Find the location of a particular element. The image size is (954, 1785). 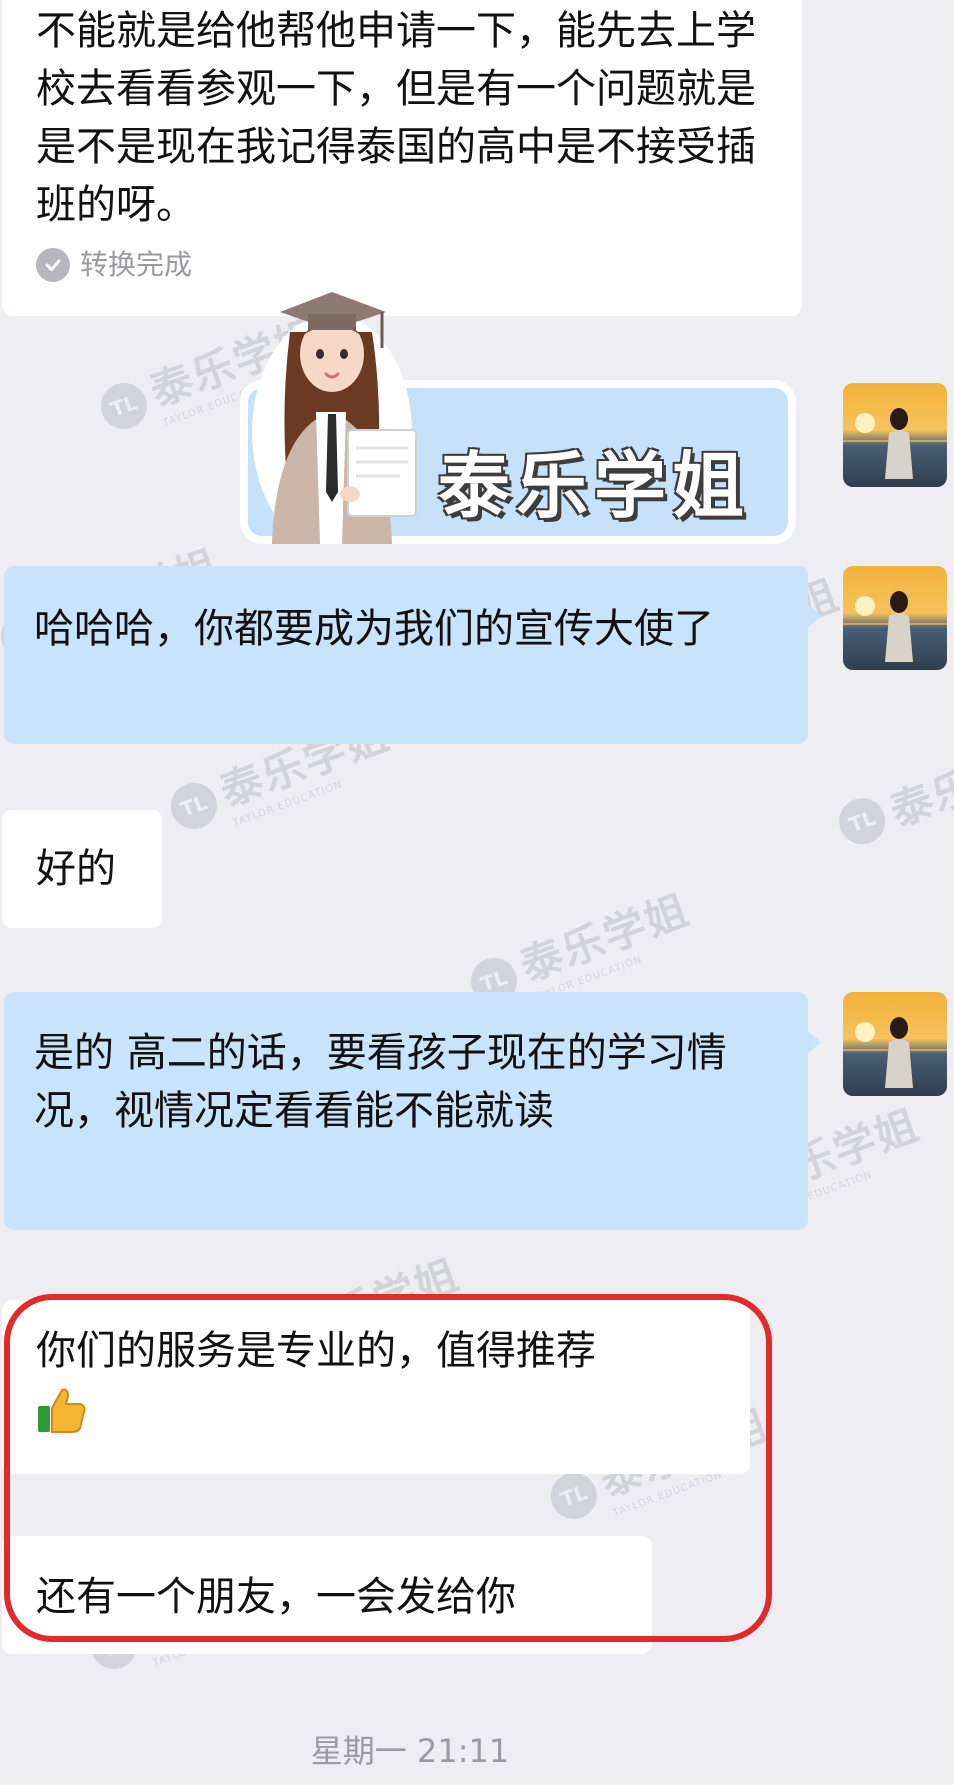

sticker-text: 泰乐学姐 is located at coordinates (594, 486).